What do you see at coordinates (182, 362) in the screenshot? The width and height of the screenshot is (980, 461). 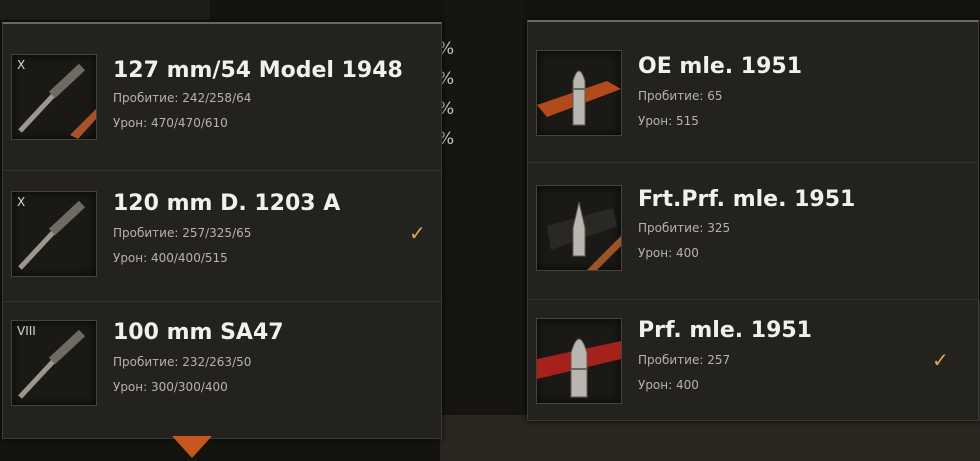 I see `gun-penetration: Пробитие: 232/263/50` at bounding box center [182, 362].